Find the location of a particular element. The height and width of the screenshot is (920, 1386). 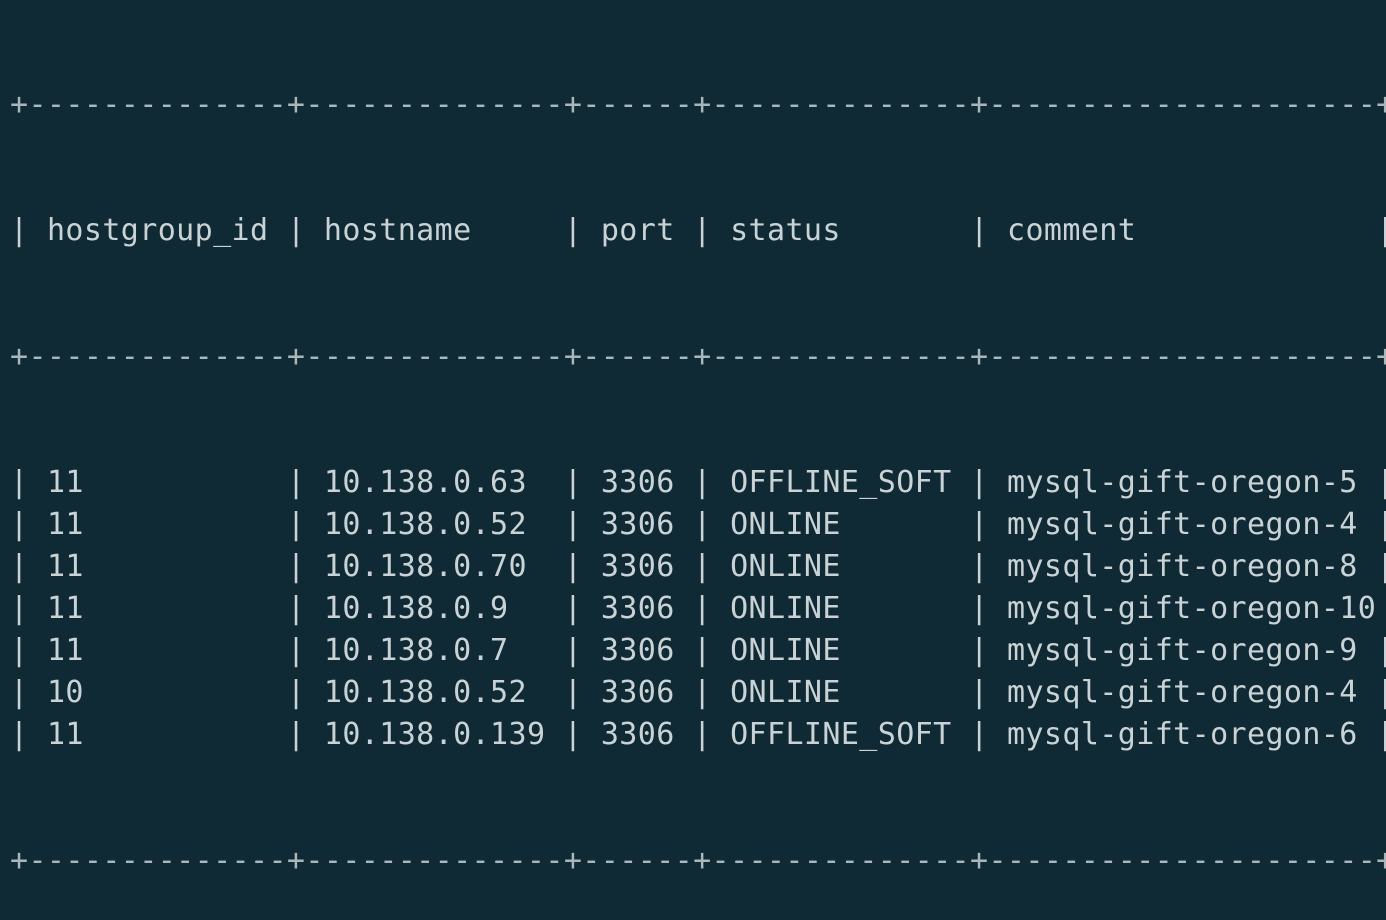

table-cell: hostgroup_id is located at coordinates (157, 230).